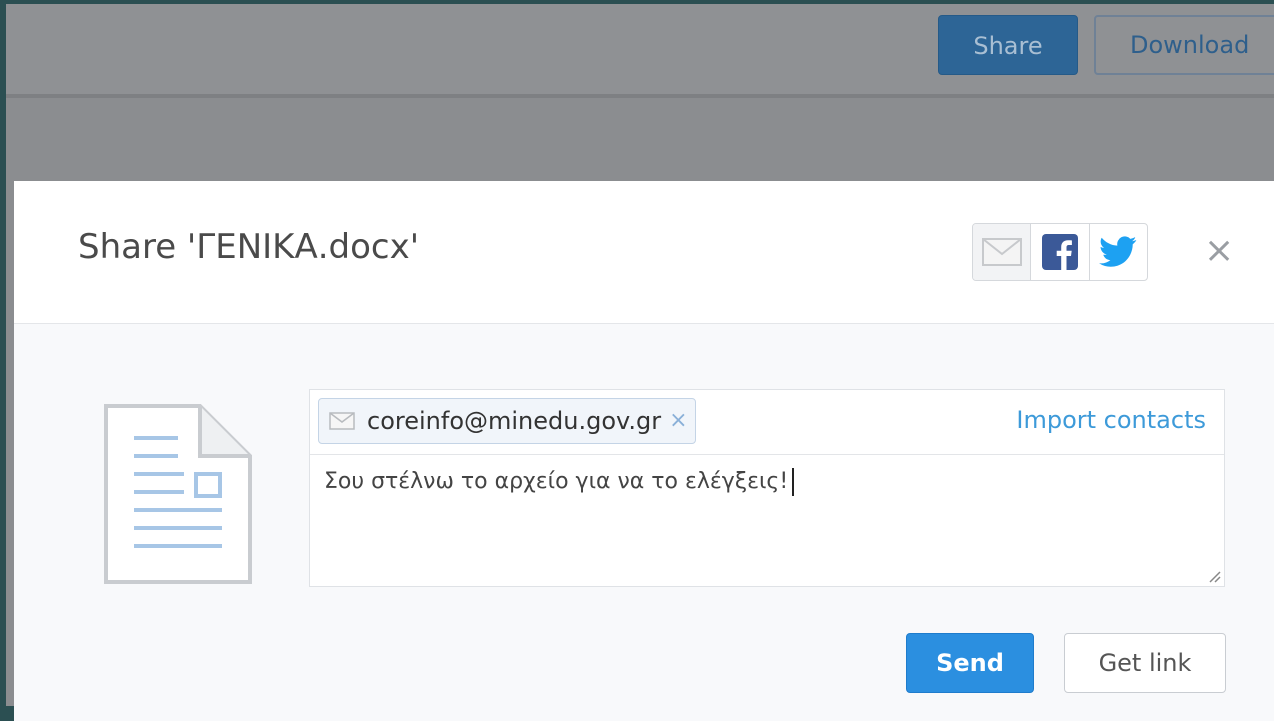 The width and height of the screenshot is (1274, 721). I want to click on remove-recipient-icon: ×, so click(678, 421).